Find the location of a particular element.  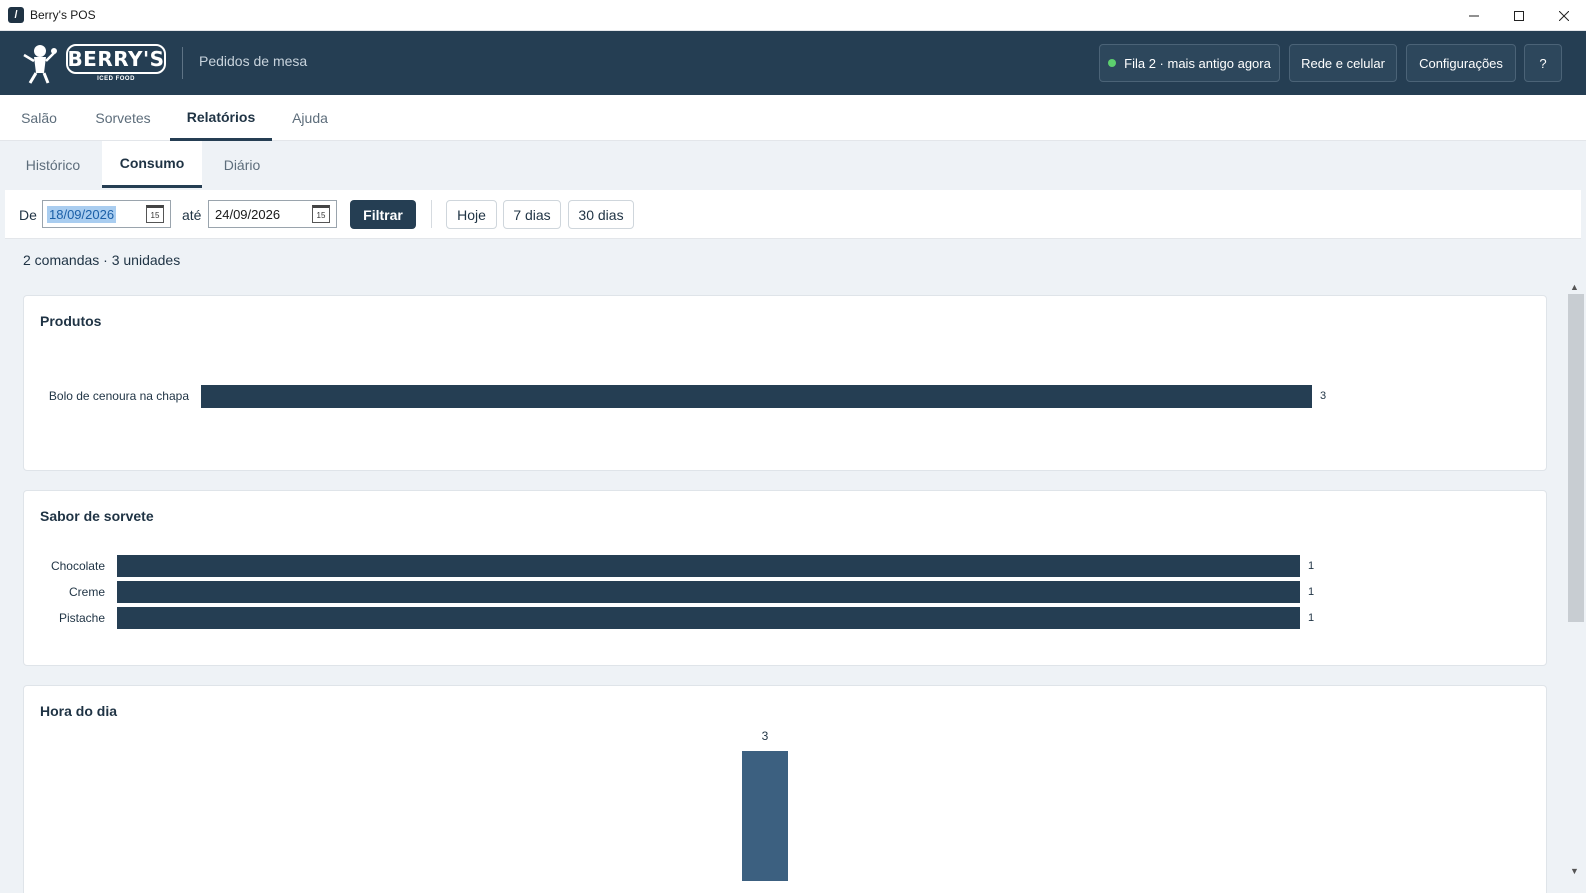

logo-badge: BERRY'S is located at coordinates (116, 59).